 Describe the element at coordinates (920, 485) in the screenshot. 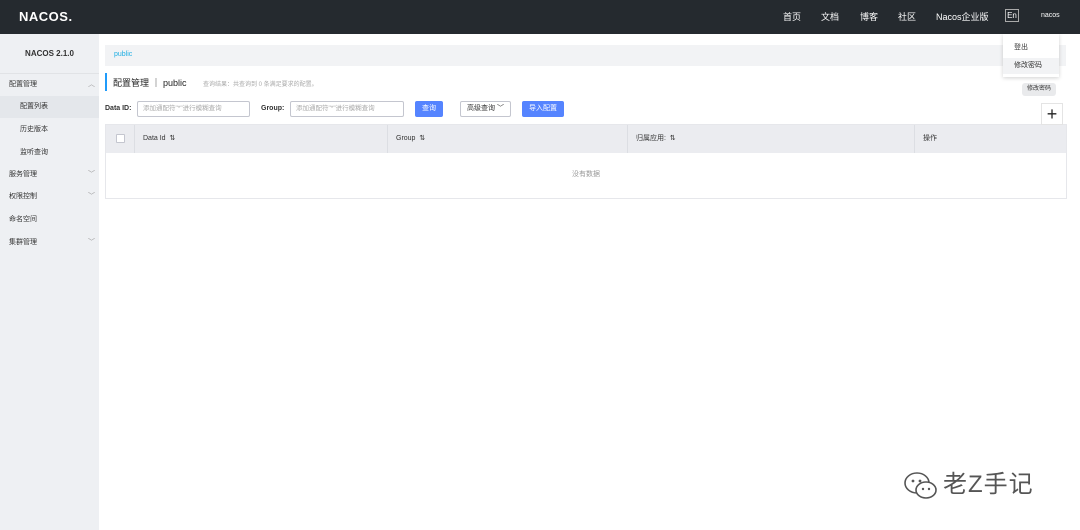

I see `wechat-icon` at that location.